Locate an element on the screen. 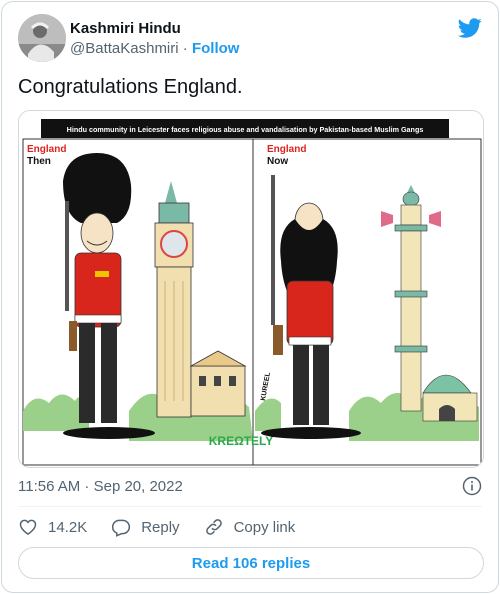 This screenshot has height=594, width=500. tweet-actions: 14.2K Reply Copy link is located at coordinates (168, 527).